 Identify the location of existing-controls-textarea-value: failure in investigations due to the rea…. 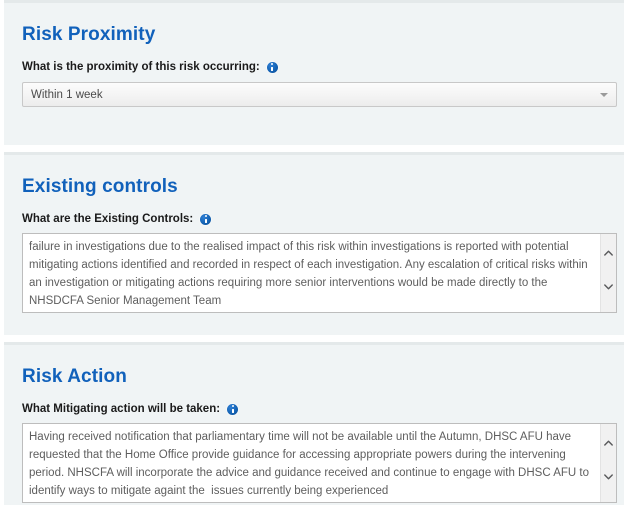
(311, 273).